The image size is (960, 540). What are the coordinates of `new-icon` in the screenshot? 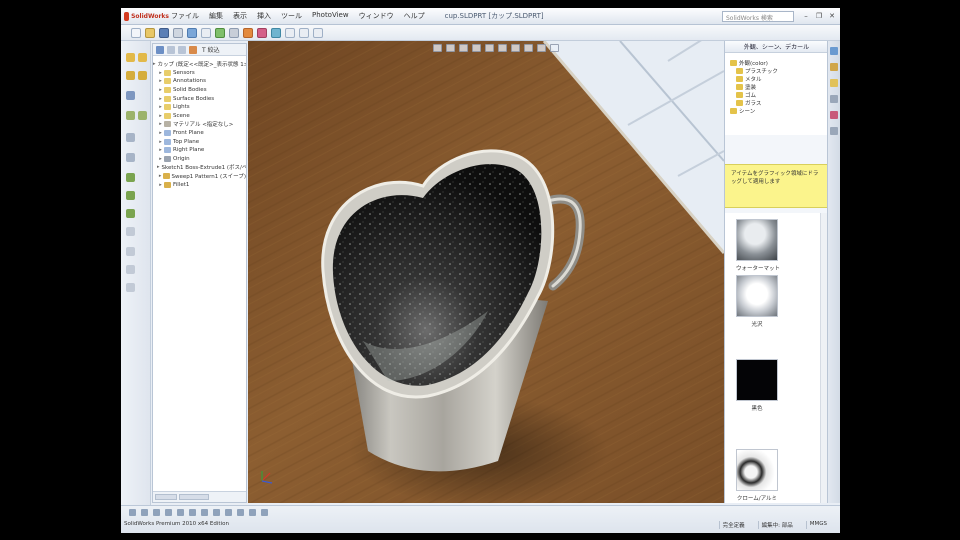 It's located at (136, 32).